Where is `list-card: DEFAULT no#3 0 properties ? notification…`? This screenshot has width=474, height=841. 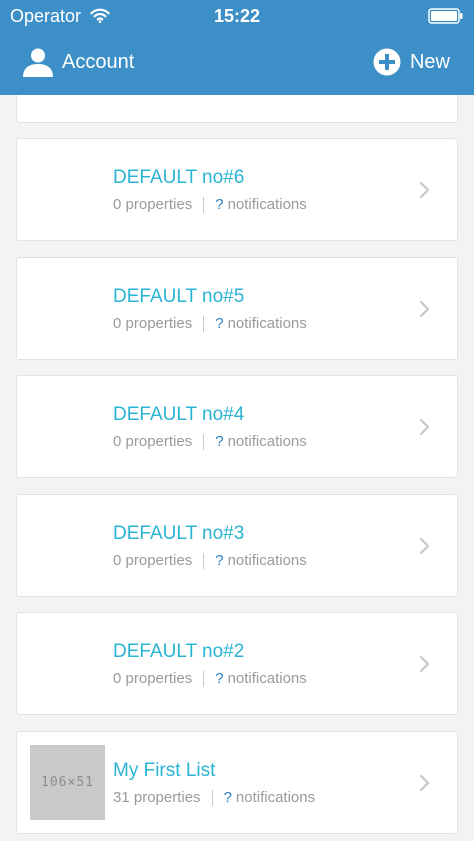 list-card: DEFAULT no#3 0 properties ? notification… is located at coordinates (237, 545).